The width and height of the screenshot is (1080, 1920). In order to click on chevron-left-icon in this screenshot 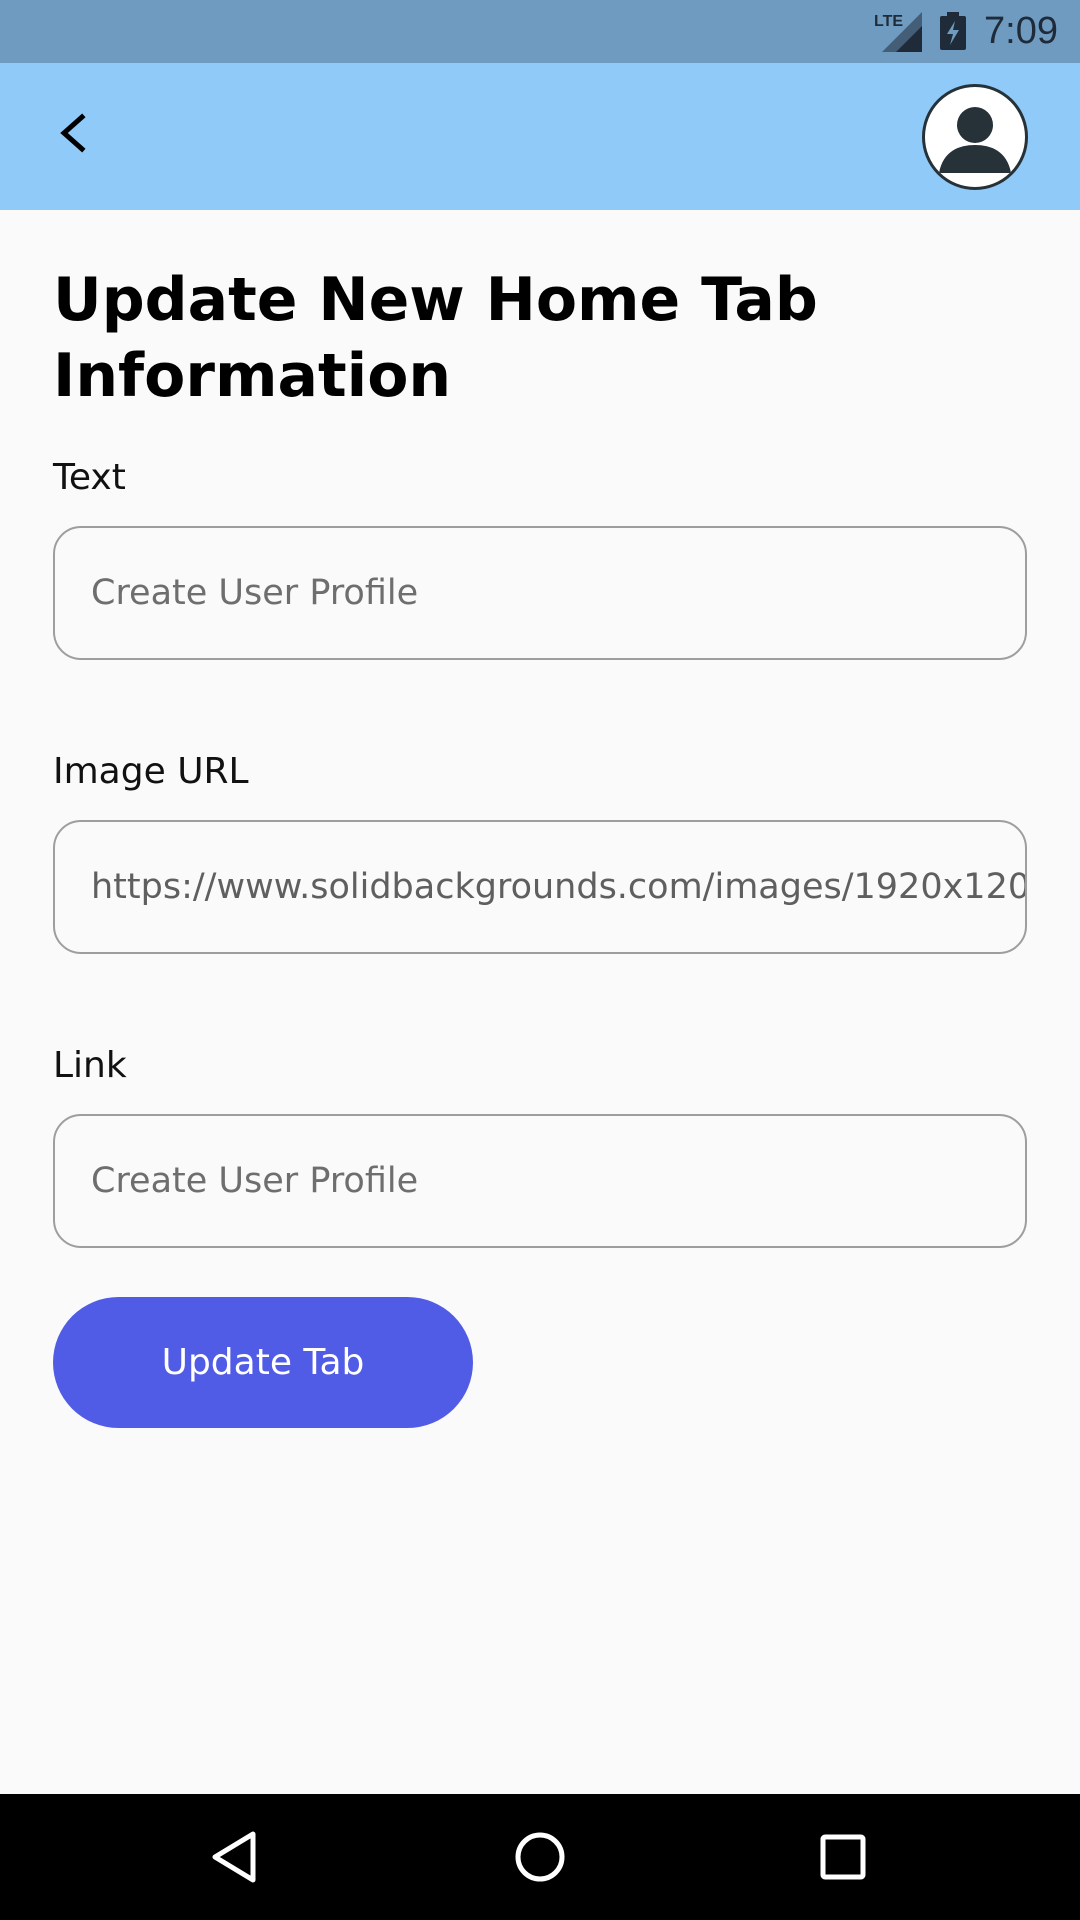, I will do `click(73, 133)`.